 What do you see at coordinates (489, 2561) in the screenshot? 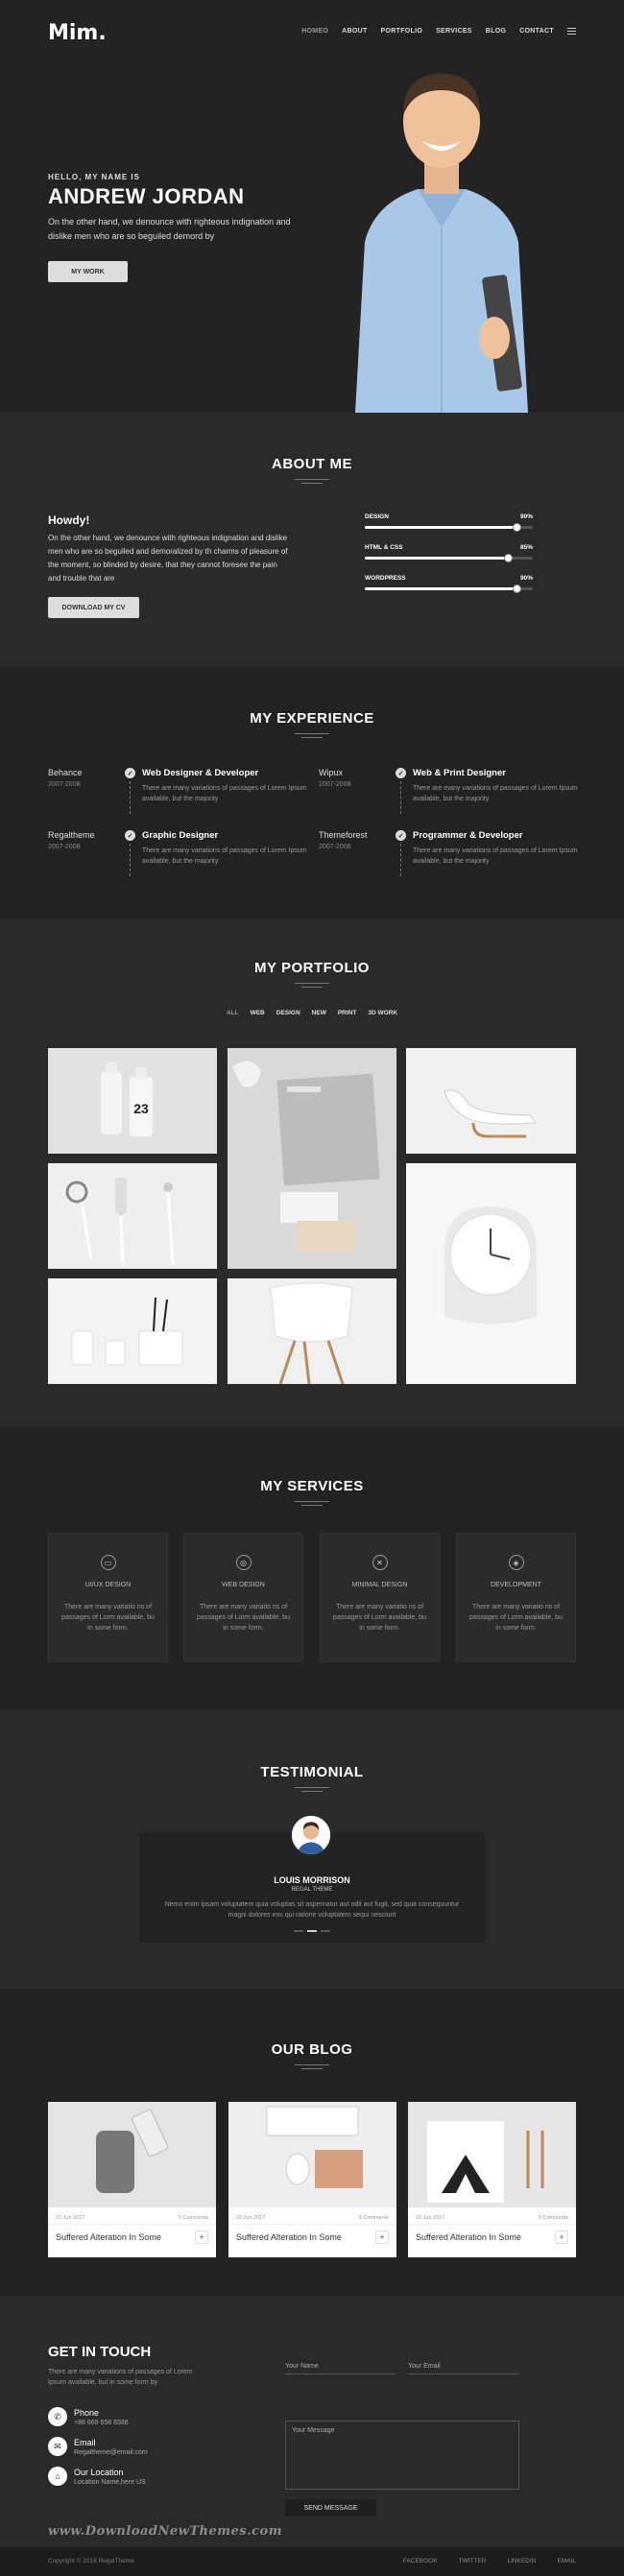
I see `social-links: FACEBOOK TWITTER LINKEDIN EMAIL` at bounding box center [489, 2561].